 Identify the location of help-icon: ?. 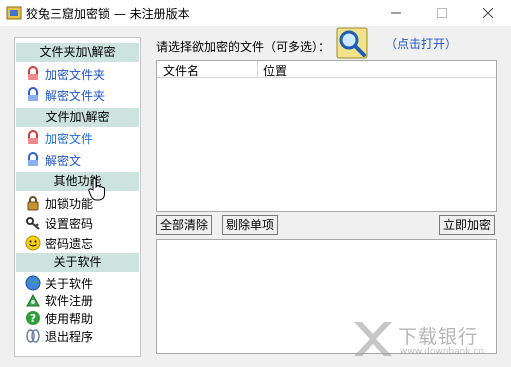
(33, 318).